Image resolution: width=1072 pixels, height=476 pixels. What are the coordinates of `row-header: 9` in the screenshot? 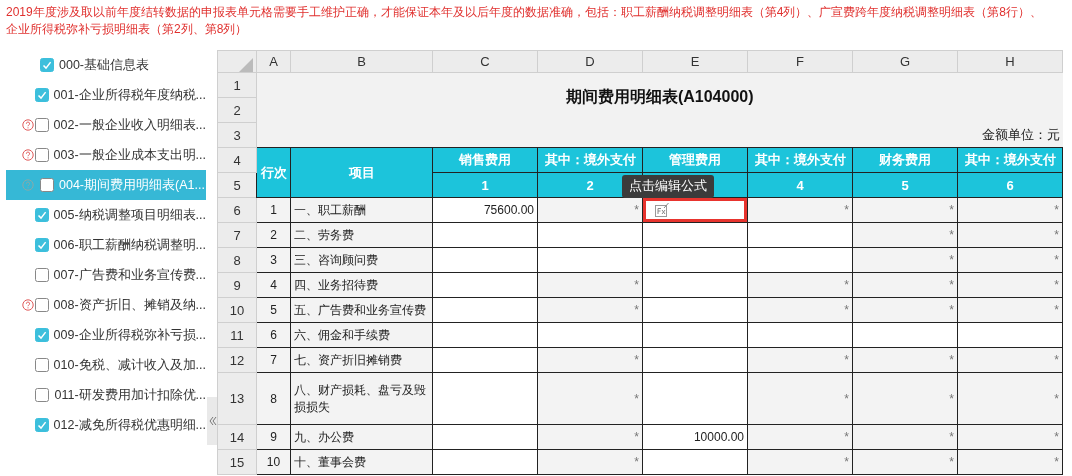 It's located at (237, 285).